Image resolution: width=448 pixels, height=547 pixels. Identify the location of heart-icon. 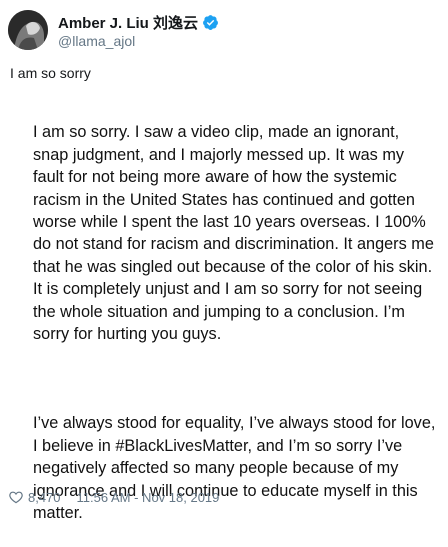
(16, 497).